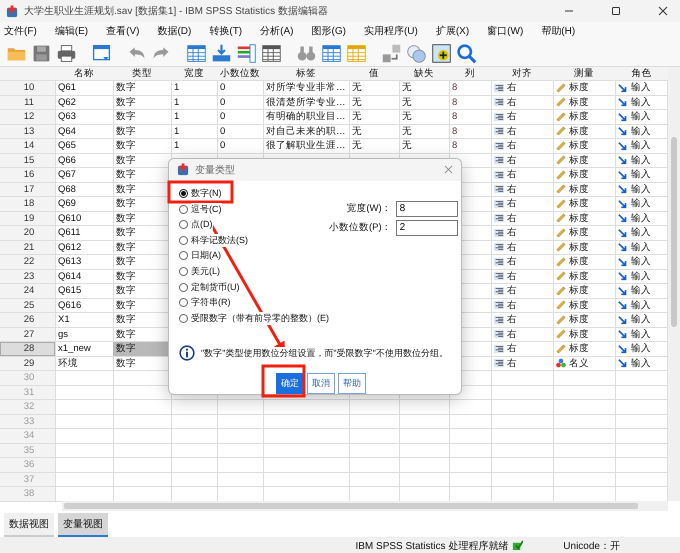 This screenshot has height=553, width=680. What do you see at coordinates (424, 73) in the screenshot?
I see `column-header: 缺失` at bounding box center [424, 73].